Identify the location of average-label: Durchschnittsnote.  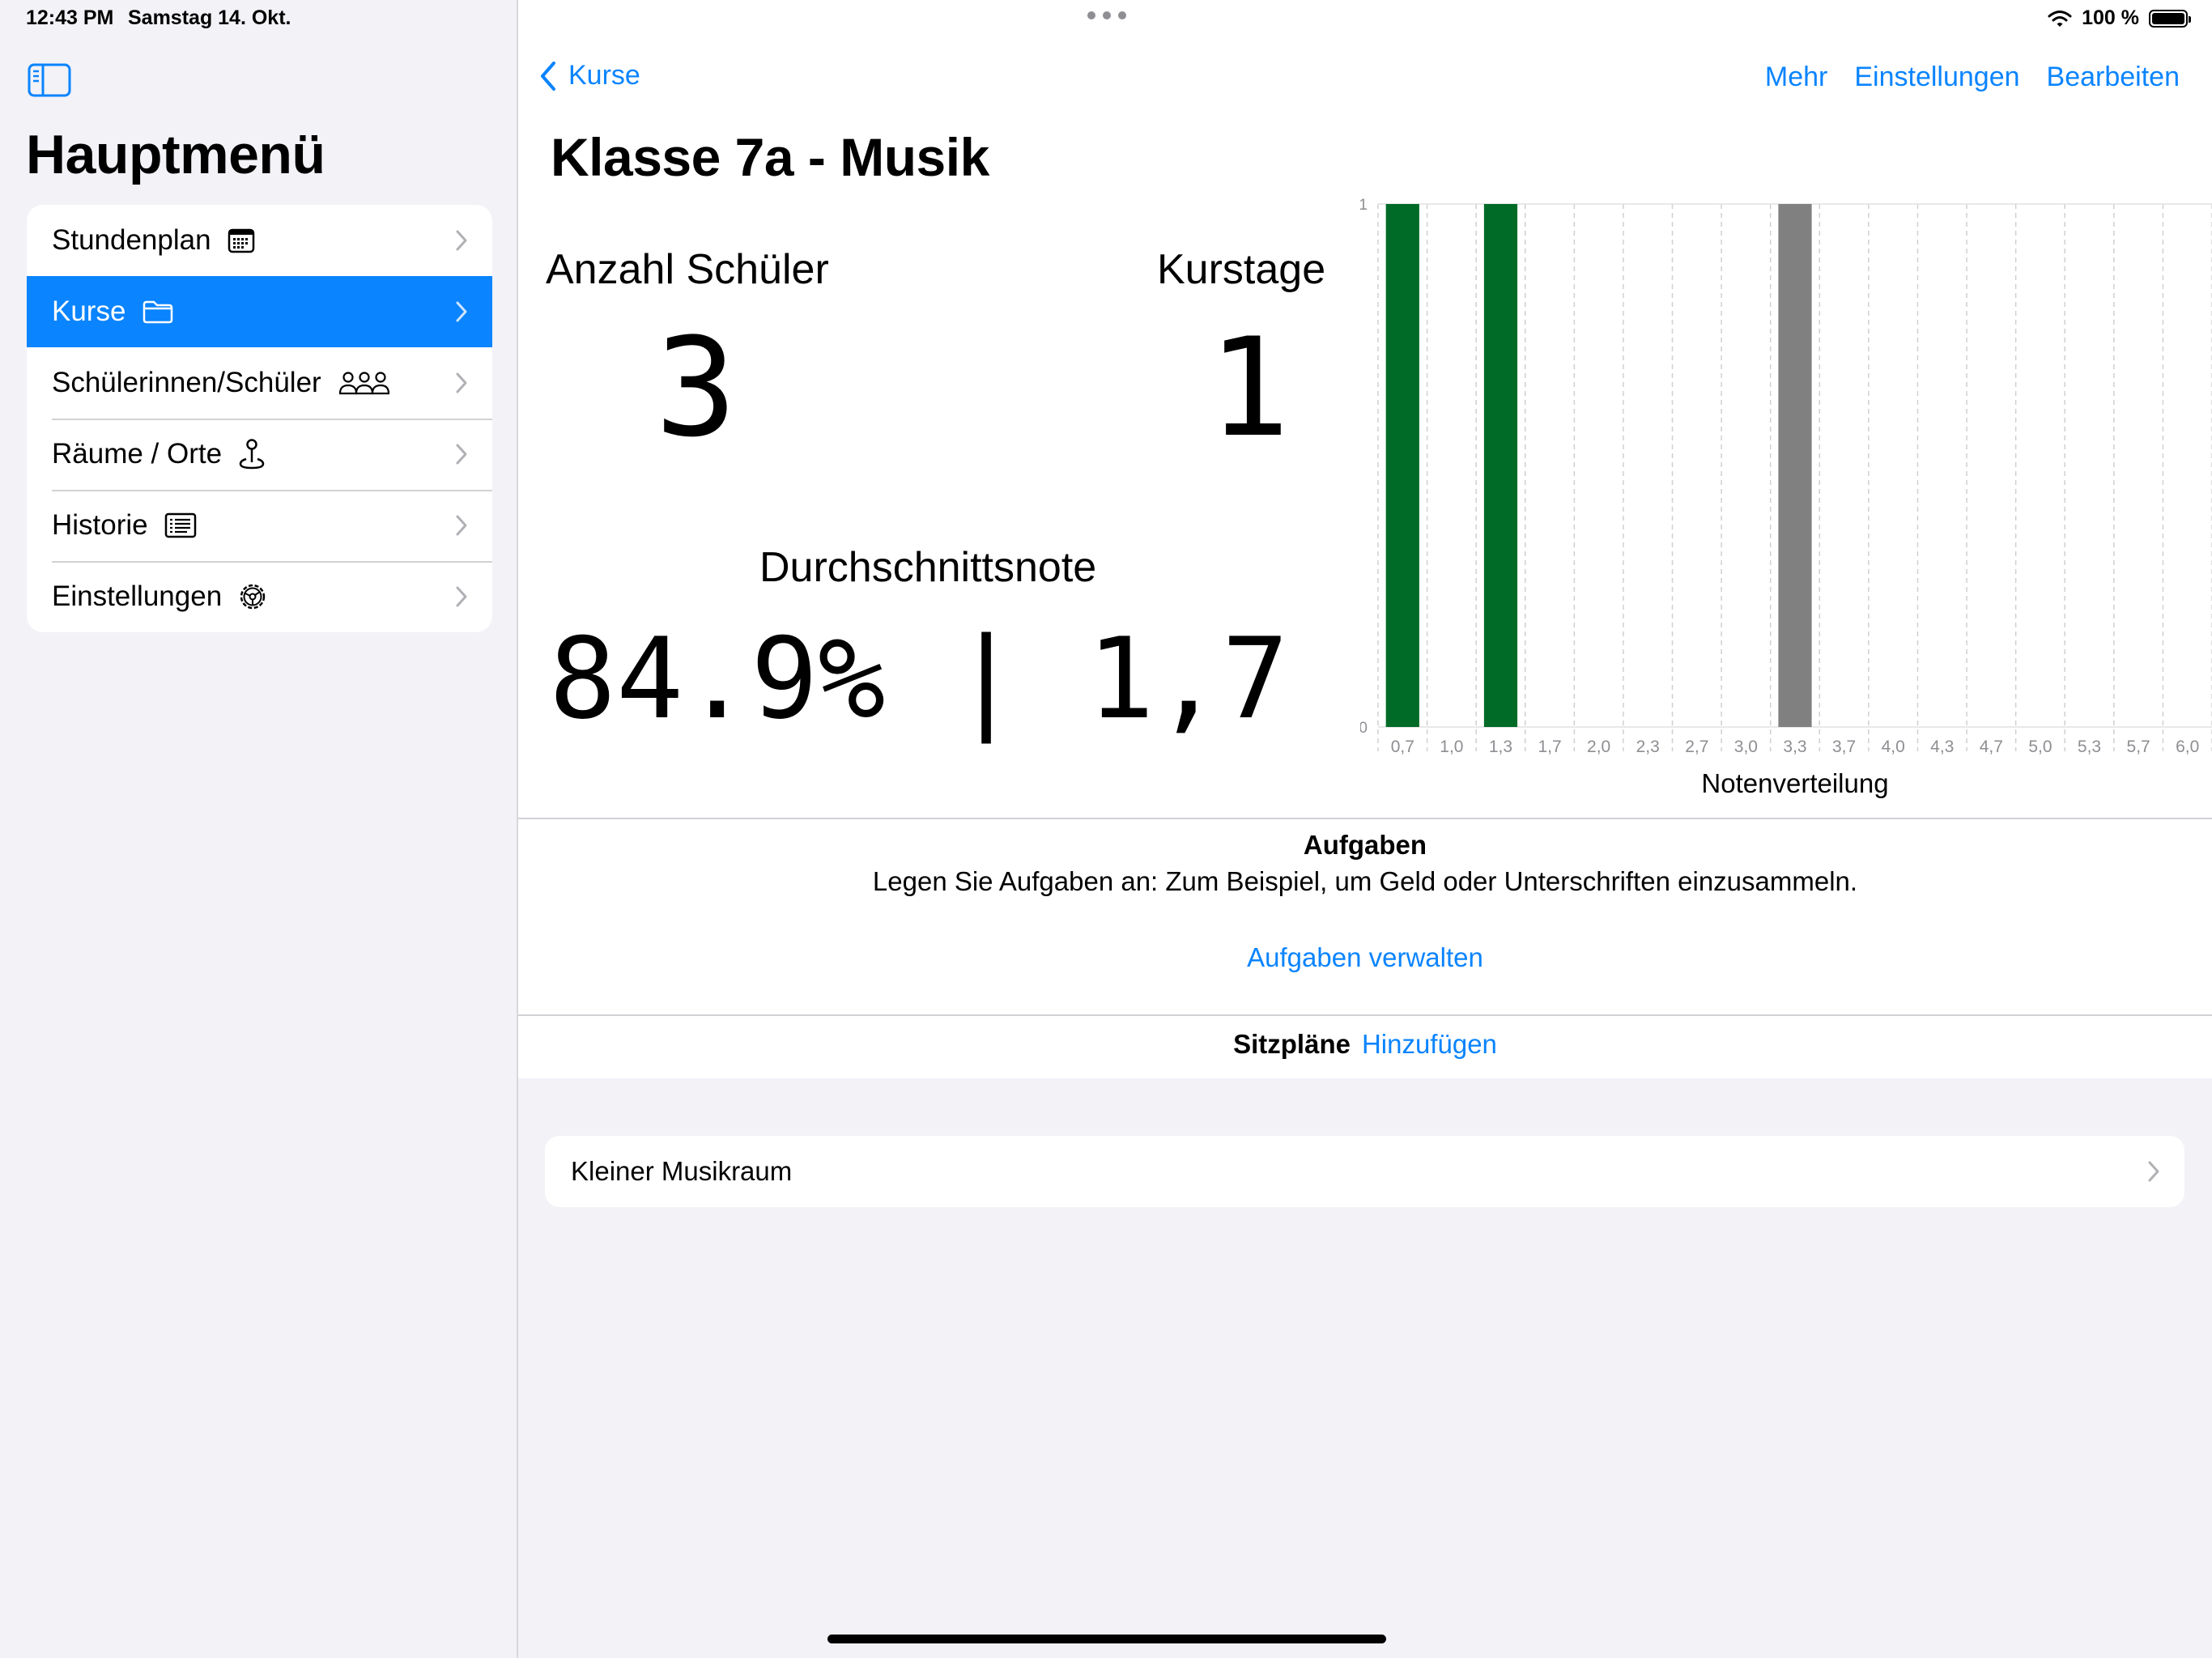
(928, 567).